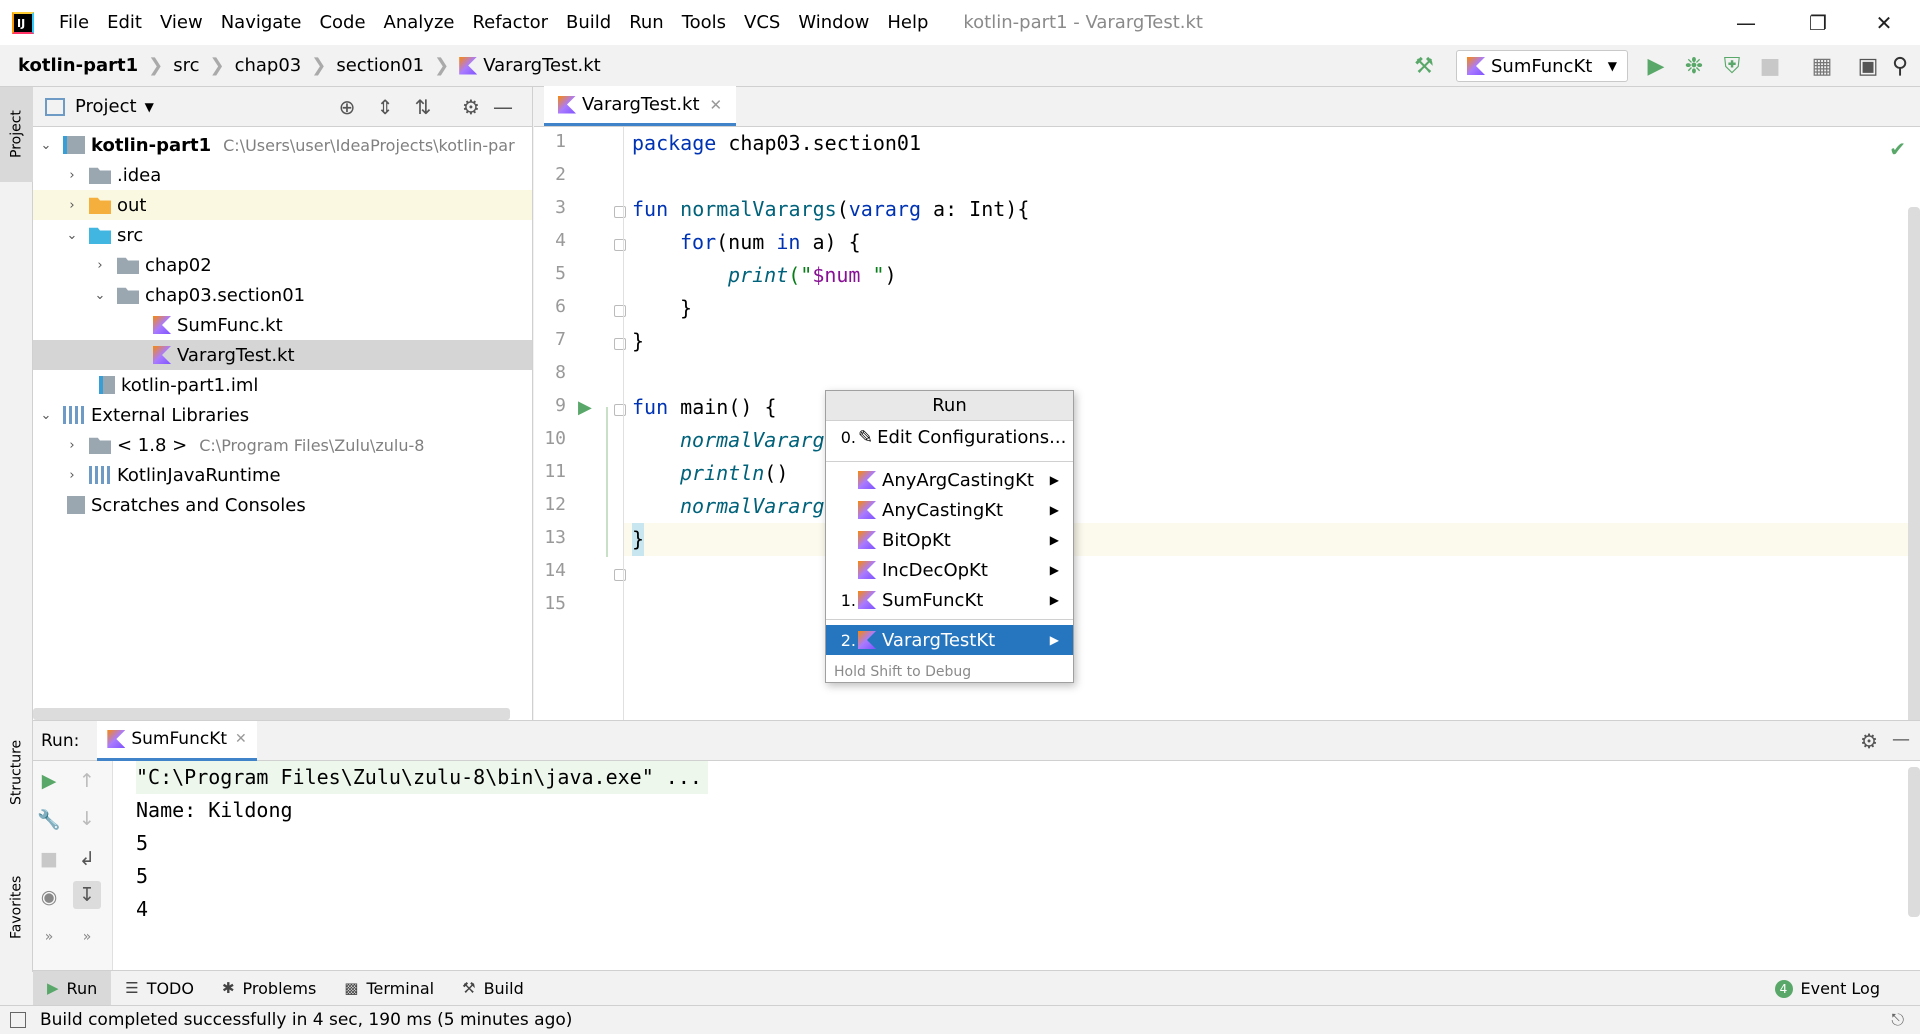 The image size is (1920, 1034). I want to click on tree-item-chap02: › chap02, so click(282, 265).